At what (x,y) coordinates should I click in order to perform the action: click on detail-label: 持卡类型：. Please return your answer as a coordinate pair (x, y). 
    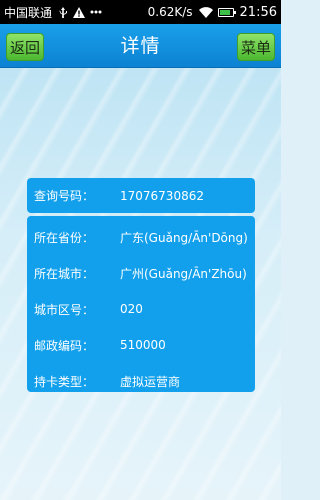
    Looking at the image, I should click on (64, 381).